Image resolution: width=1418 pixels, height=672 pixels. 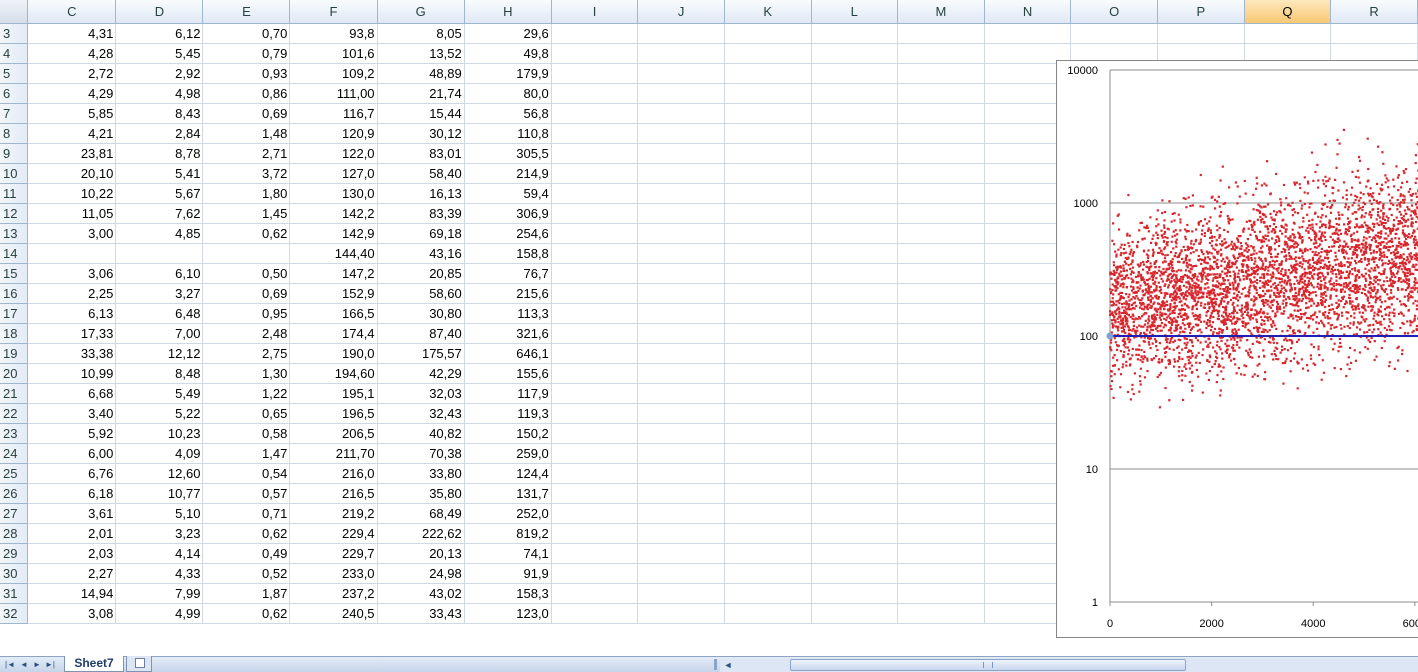 What do you see at coordinates (421, 113) in the screenshot?
I see `cell-g: 15,44` at bounding box center [421, 113].